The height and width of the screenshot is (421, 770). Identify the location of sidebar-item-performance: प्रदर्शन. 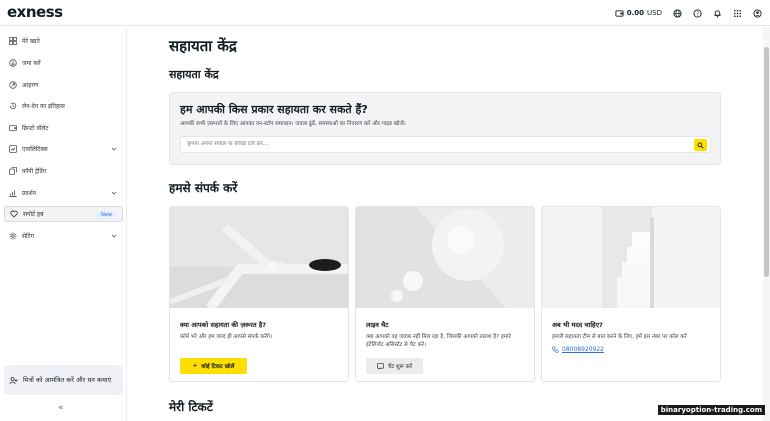
(63, 193).